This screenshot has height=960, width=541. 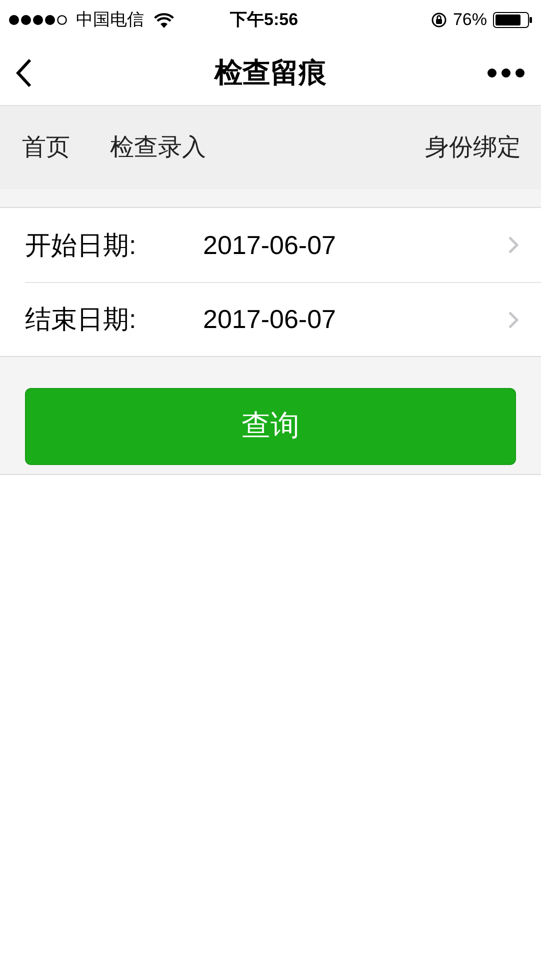 I want to click on nav-tab: 首页, so click(x=46, y=148).